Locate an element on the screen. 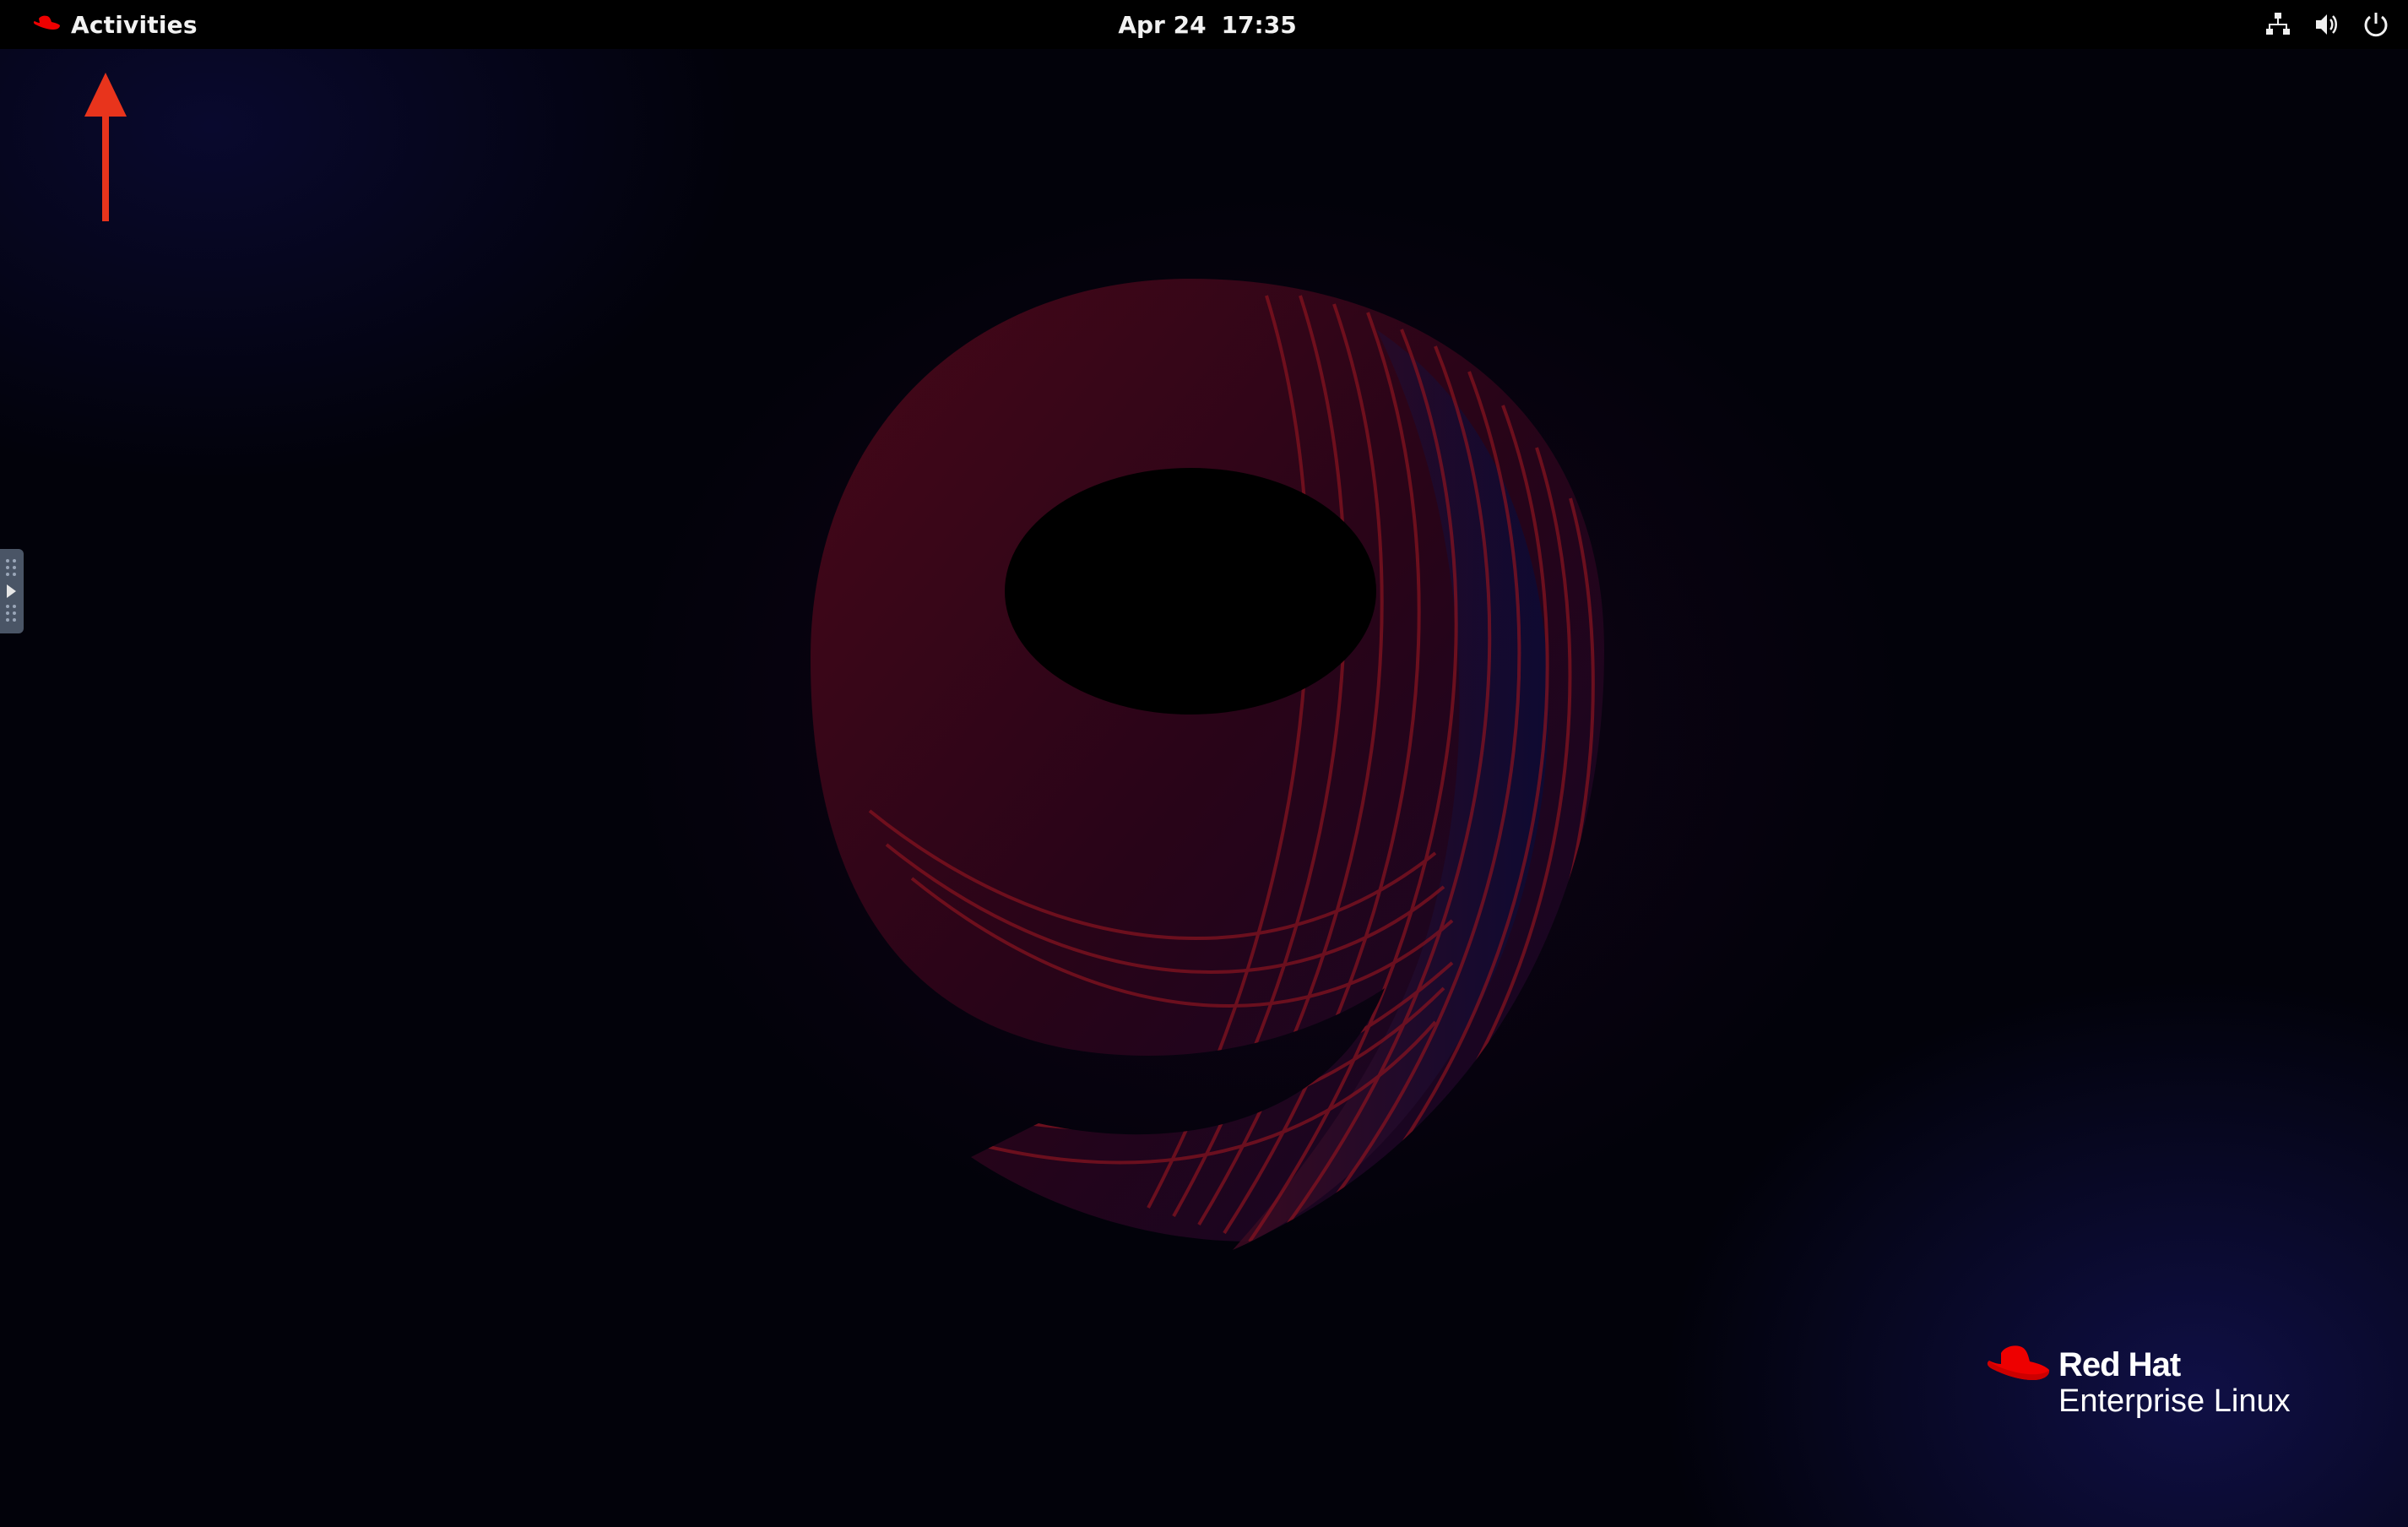  red-hat-icon is located at coordinates (47, 22).